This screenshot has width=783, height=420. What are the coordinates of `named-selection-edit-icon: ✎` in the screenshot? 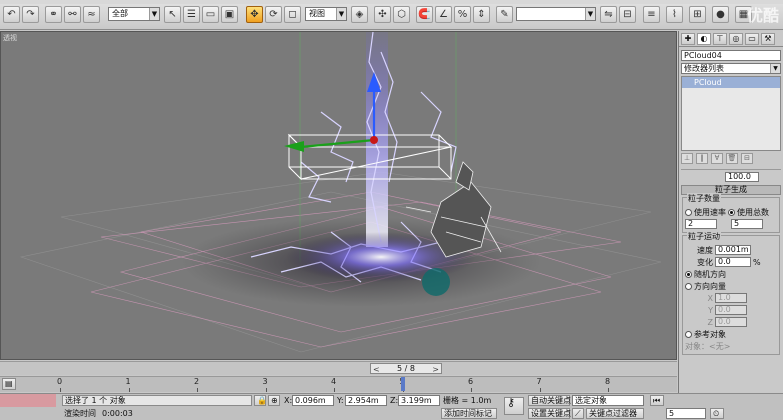 It's located at (504, 14).